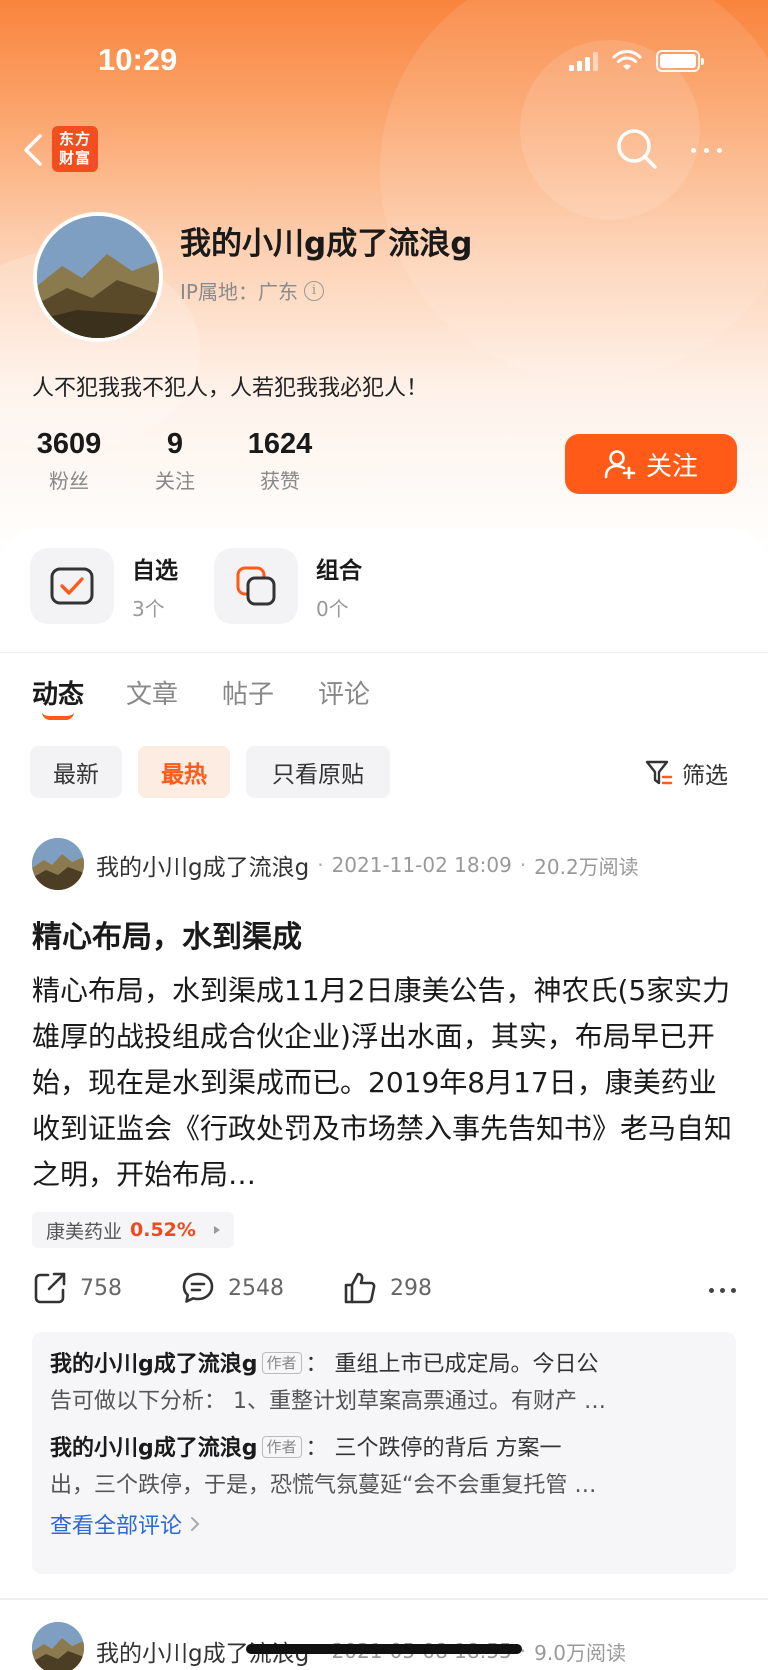 Image resolution: width=768 pixels, height=1670 pixels. What do you see at coordinates (75, 149) in the screenshot?
I see `eastmoney-logo: 东方 财富` at bounding box center [75, 149].